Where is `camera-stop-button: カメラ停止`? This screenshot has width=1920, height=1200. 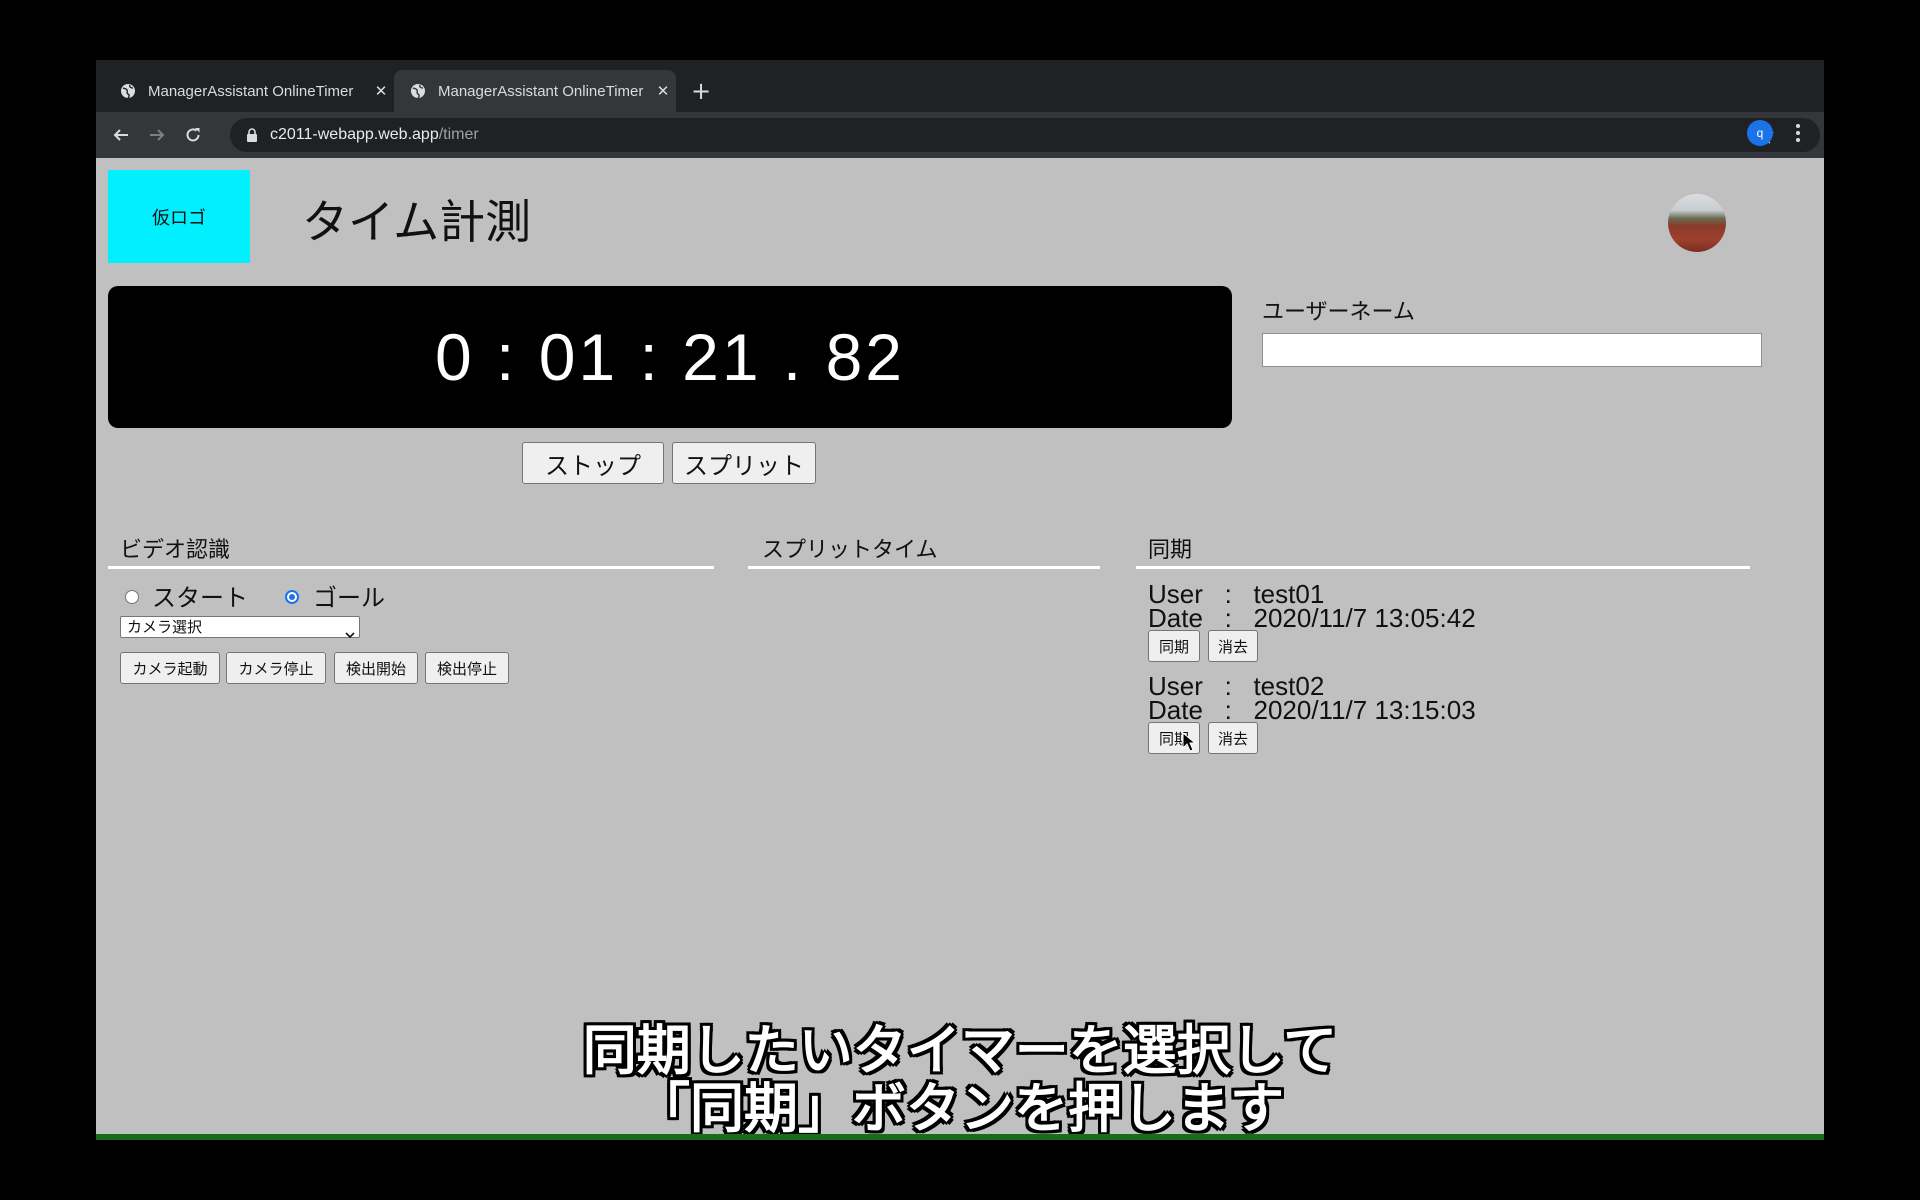
camera-stop-button: カメラ停止 is located at coordinates (276, 668).